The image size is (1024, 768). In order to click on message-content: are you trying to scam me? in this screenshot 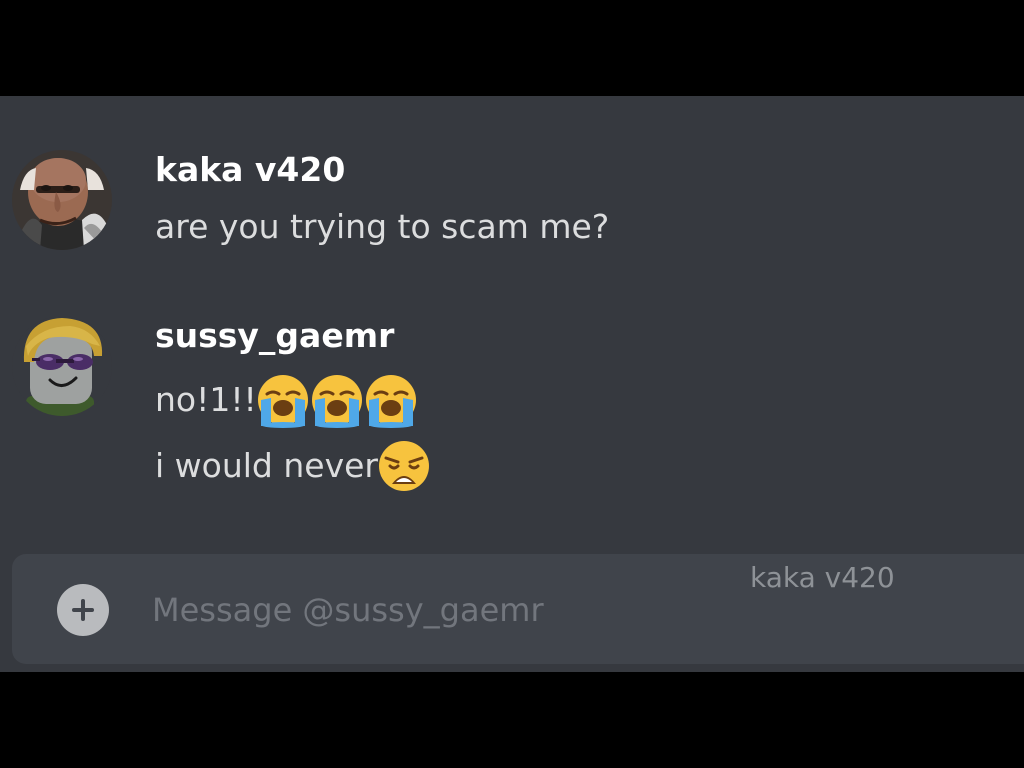, I will do `click(382, 226)`.